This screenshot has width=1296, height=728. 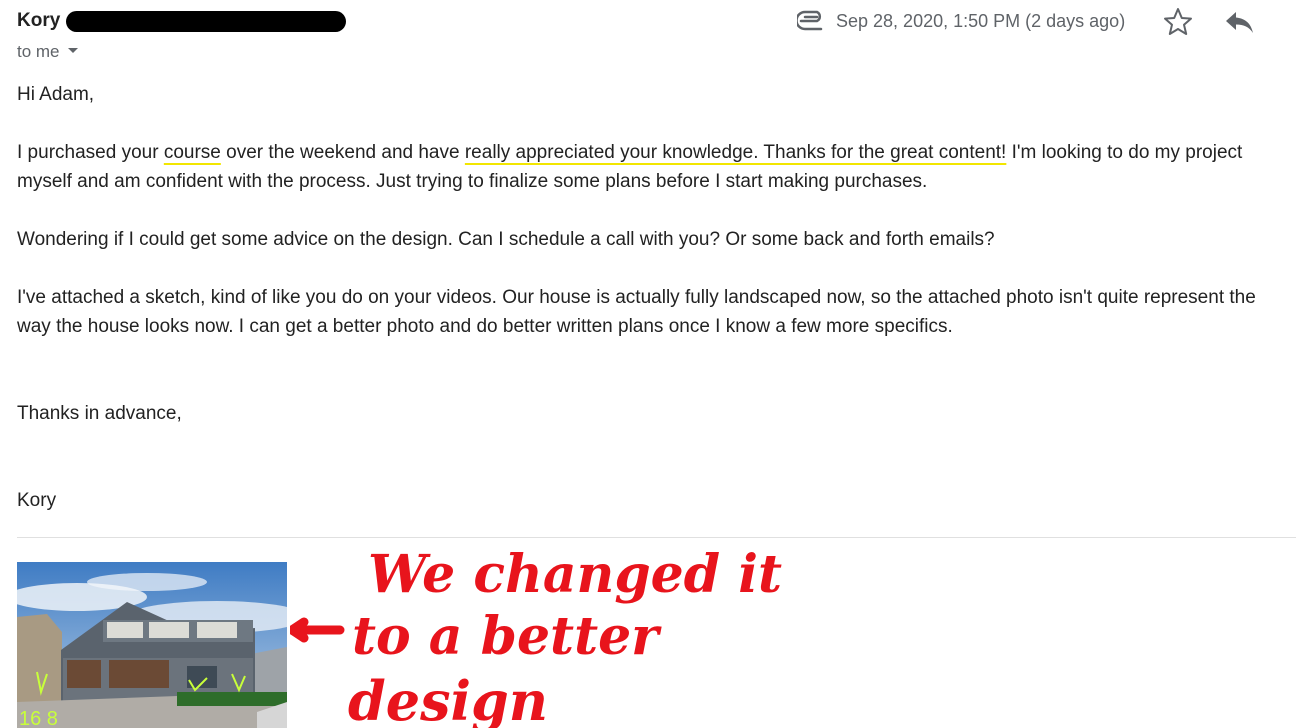 I want to click on star-icon, so click(x=1178, y=22).